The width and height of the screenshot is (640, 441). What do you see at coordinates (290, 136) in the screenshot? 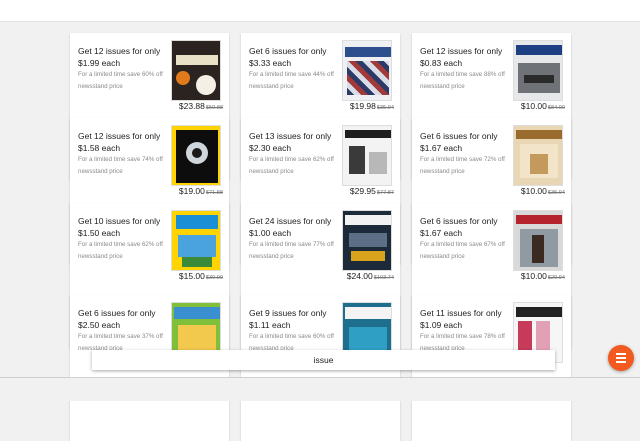
I see `issues-text: Get 13 issues for only` at bounding box center [290, 136].